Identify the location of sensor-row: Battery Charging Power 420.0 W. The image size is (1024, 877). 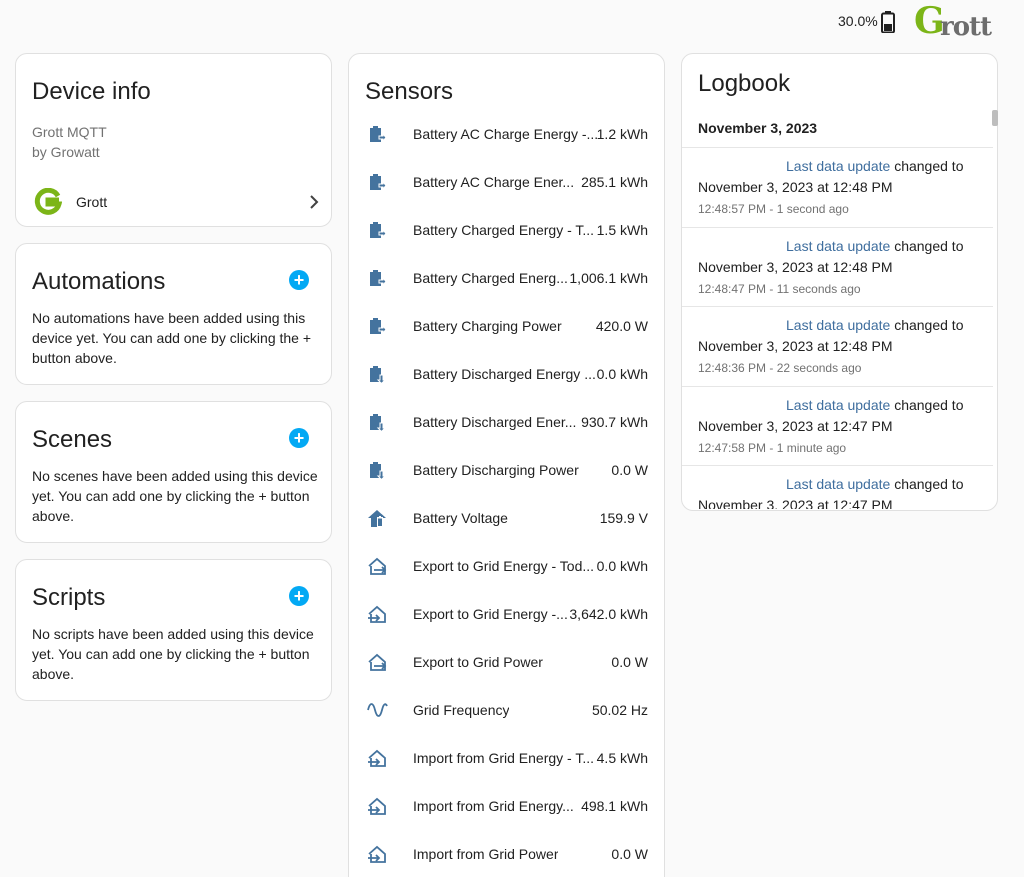
(506, 328).